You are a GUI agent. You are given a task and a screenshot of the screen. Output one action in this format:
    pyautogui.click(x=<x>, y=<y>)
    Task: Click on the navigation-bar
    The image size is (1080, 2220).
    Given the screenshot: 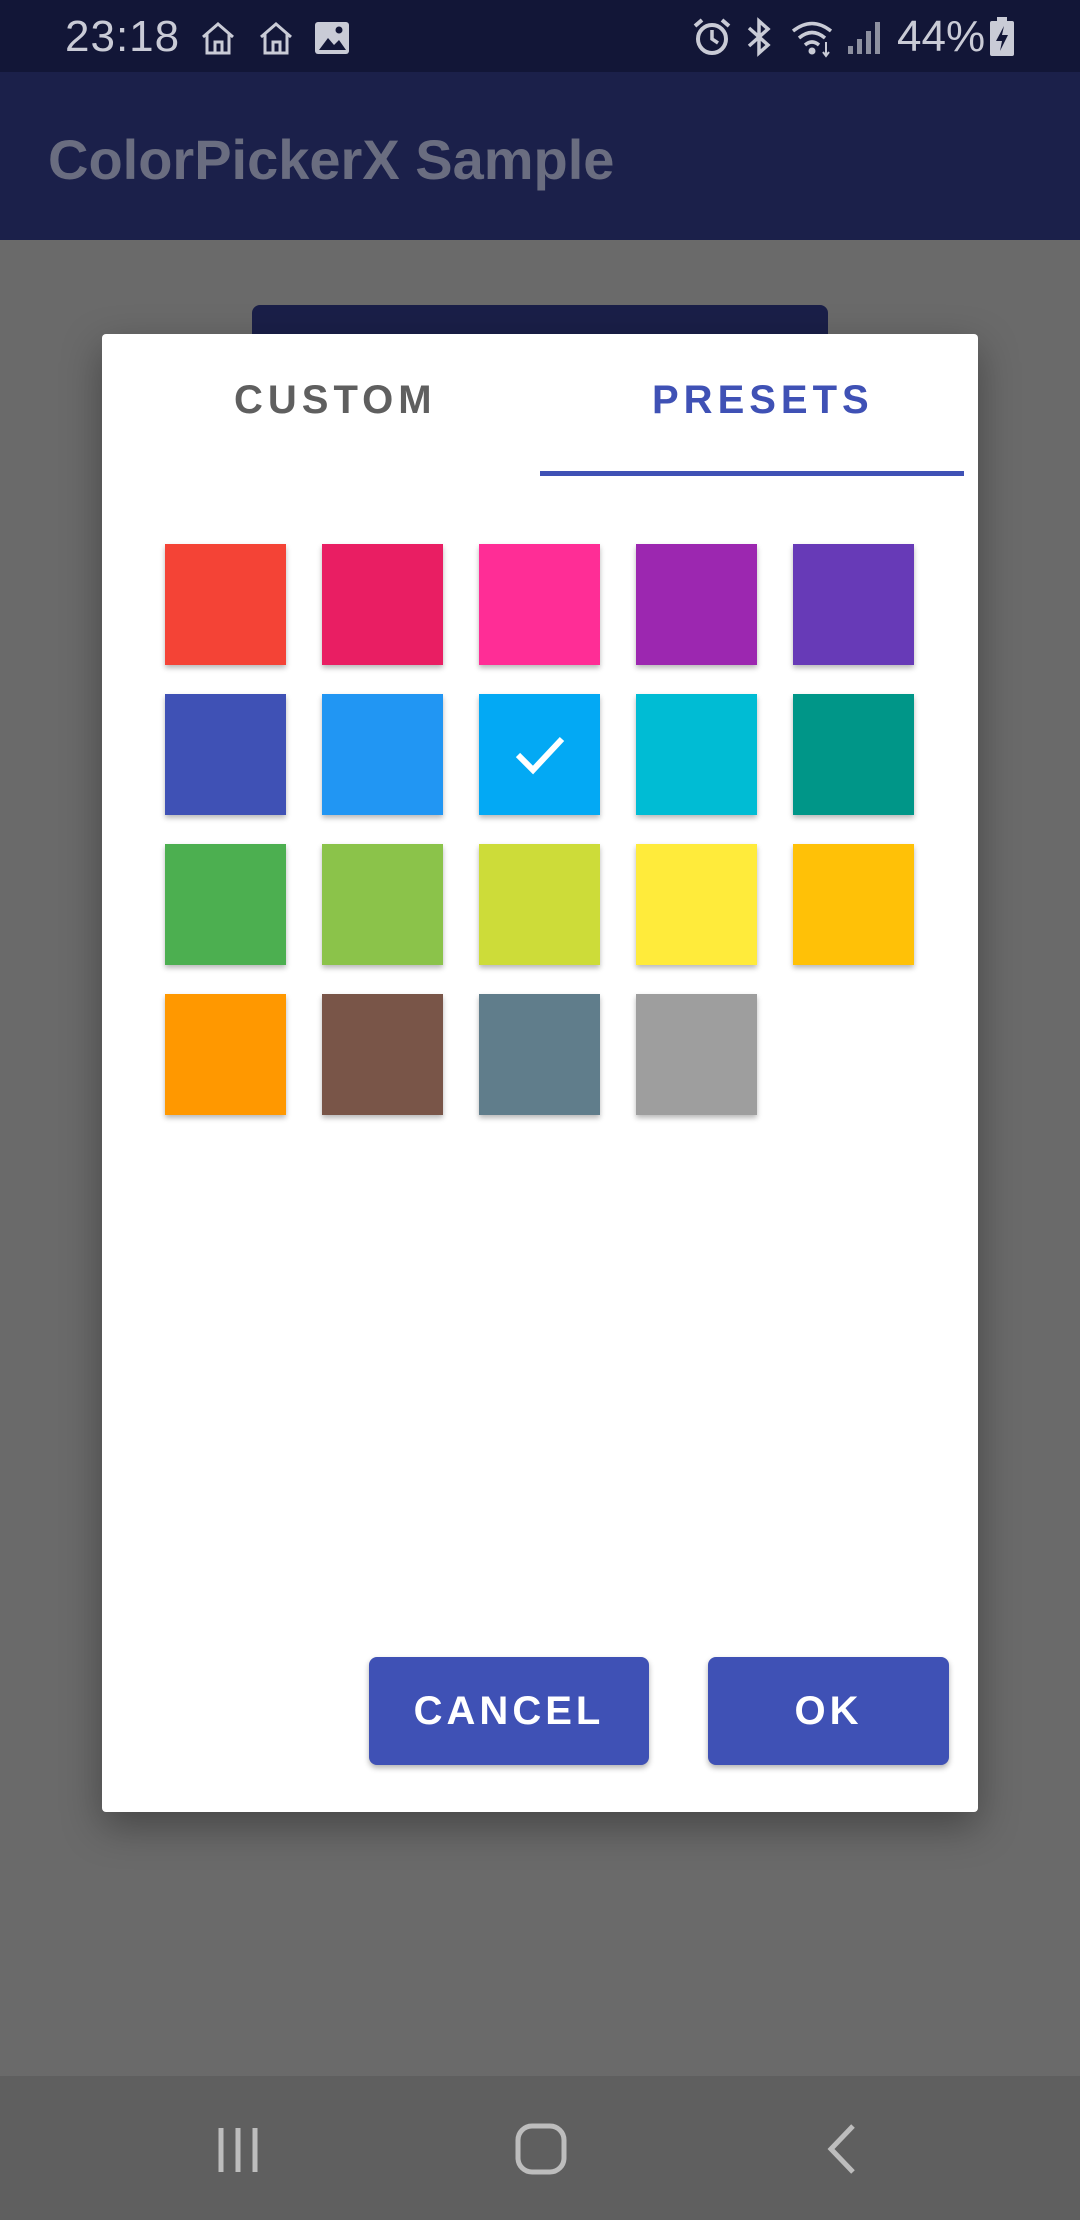 What is the action you would take?
    pyautogui.click(x=540, y=2148)
    